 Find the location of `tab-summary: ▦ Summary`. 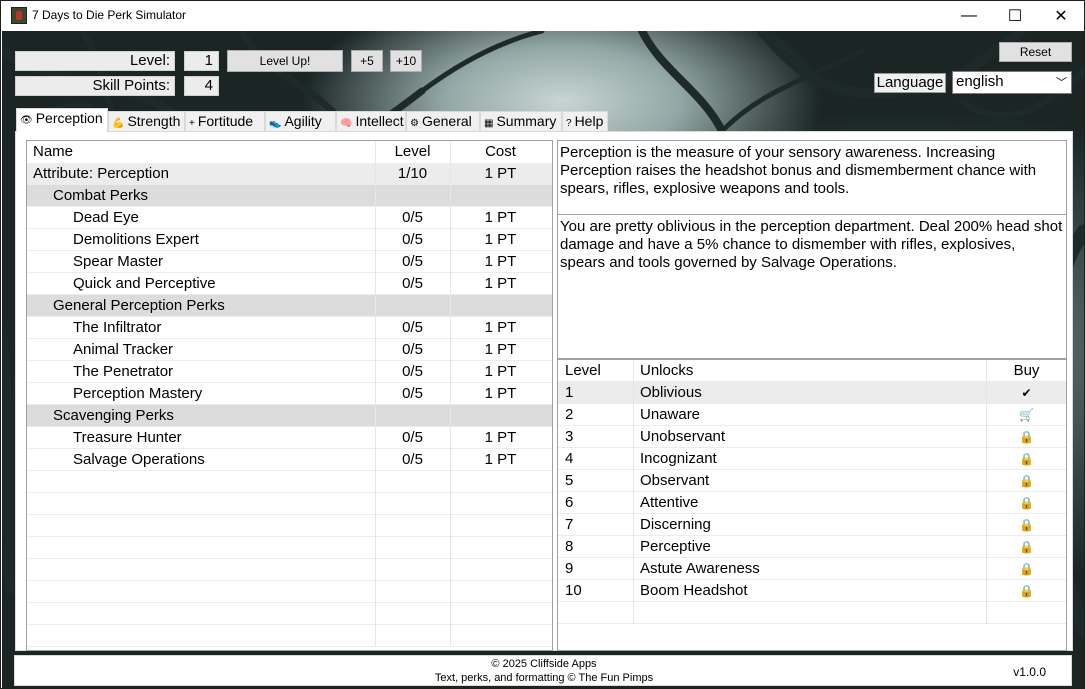

tab-summary: ▦ Summary is located at coordinates (521, 121).